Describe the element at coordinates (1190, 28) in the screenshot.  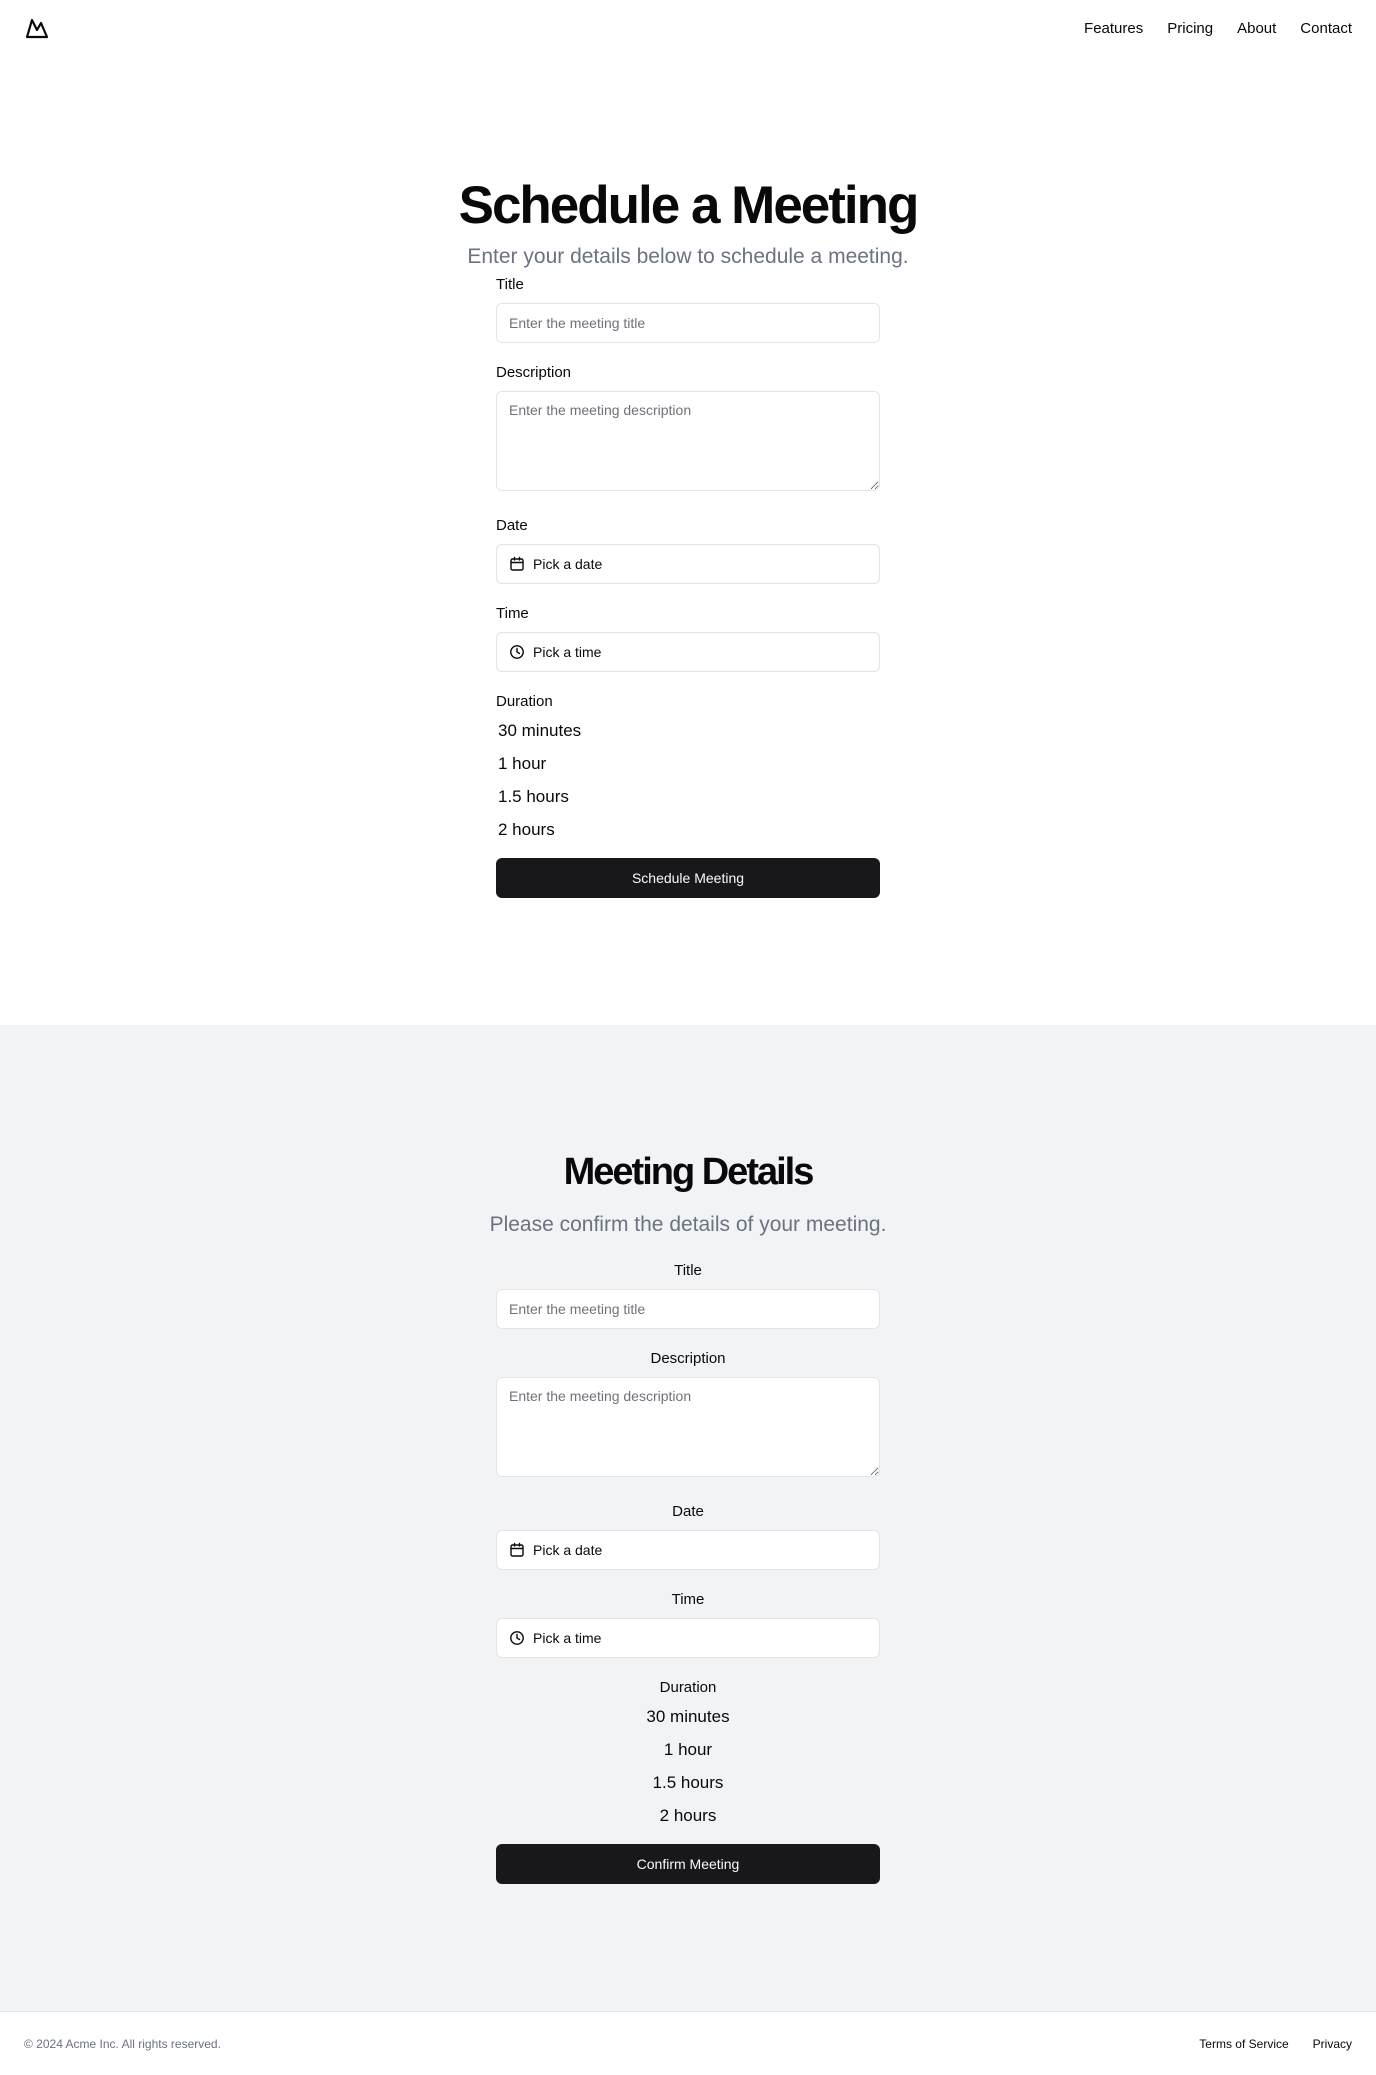
I see `nav-pricing: Pricing` at that location.